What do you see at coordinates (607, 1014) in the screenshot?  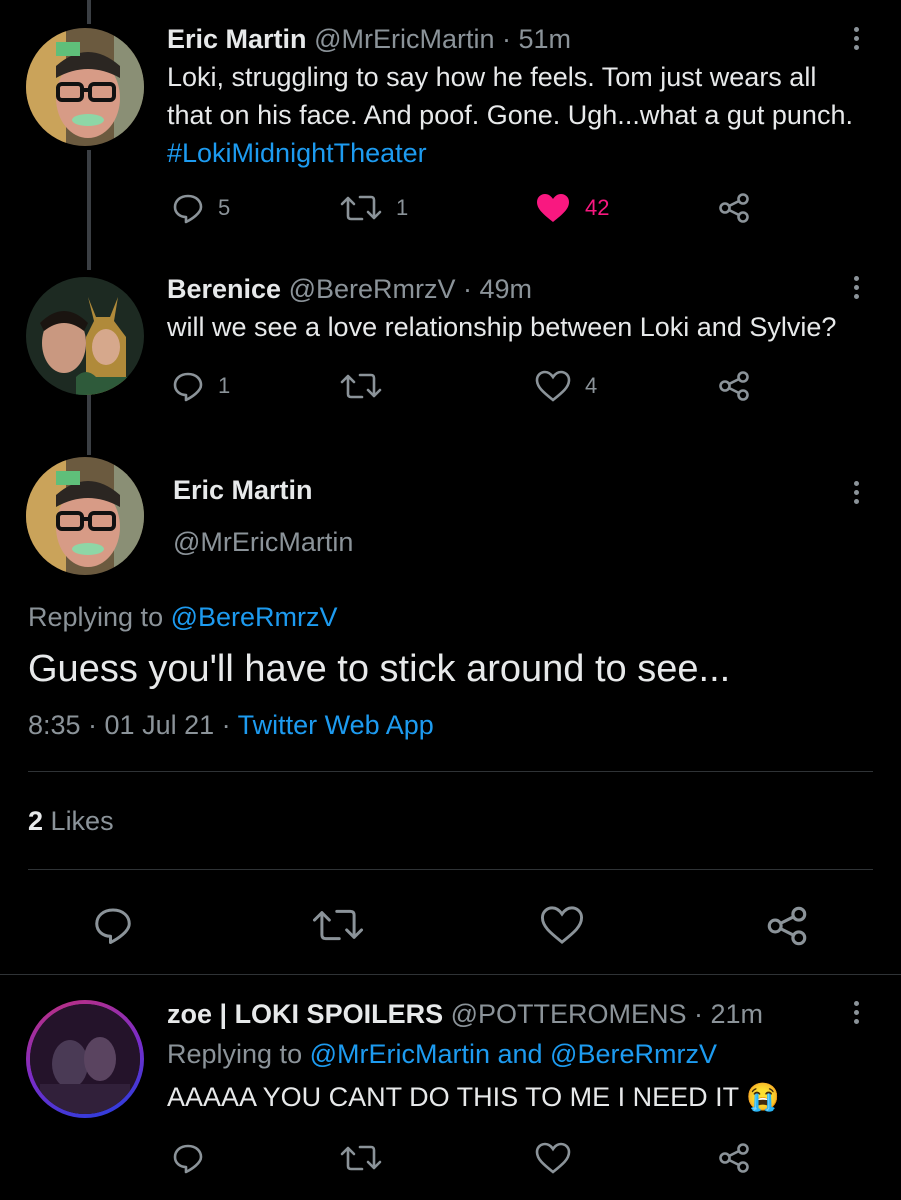 I see `author-meta: @POTTEROMENS · 21m` at bounding box center [607, 1014].